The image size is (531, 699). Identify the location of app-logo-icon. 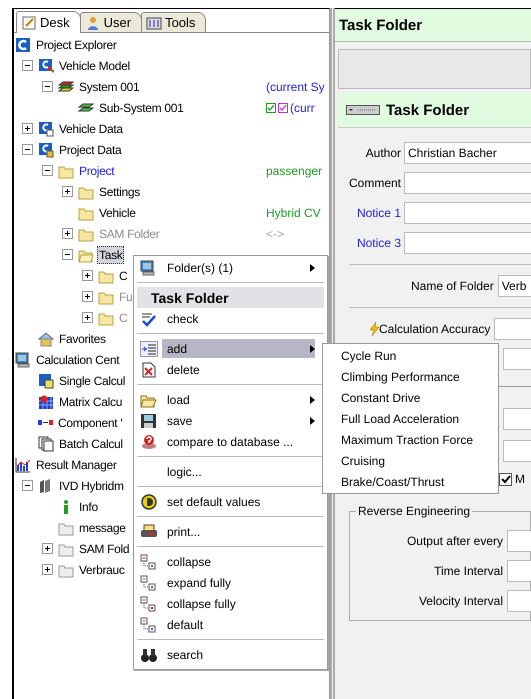
(23, 44).